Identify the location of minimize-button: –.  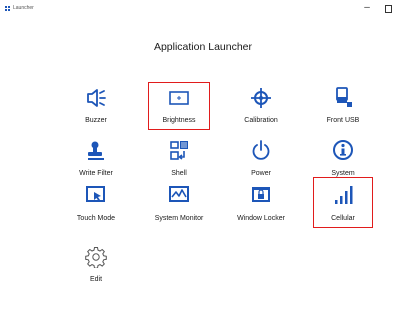
(367, 8).